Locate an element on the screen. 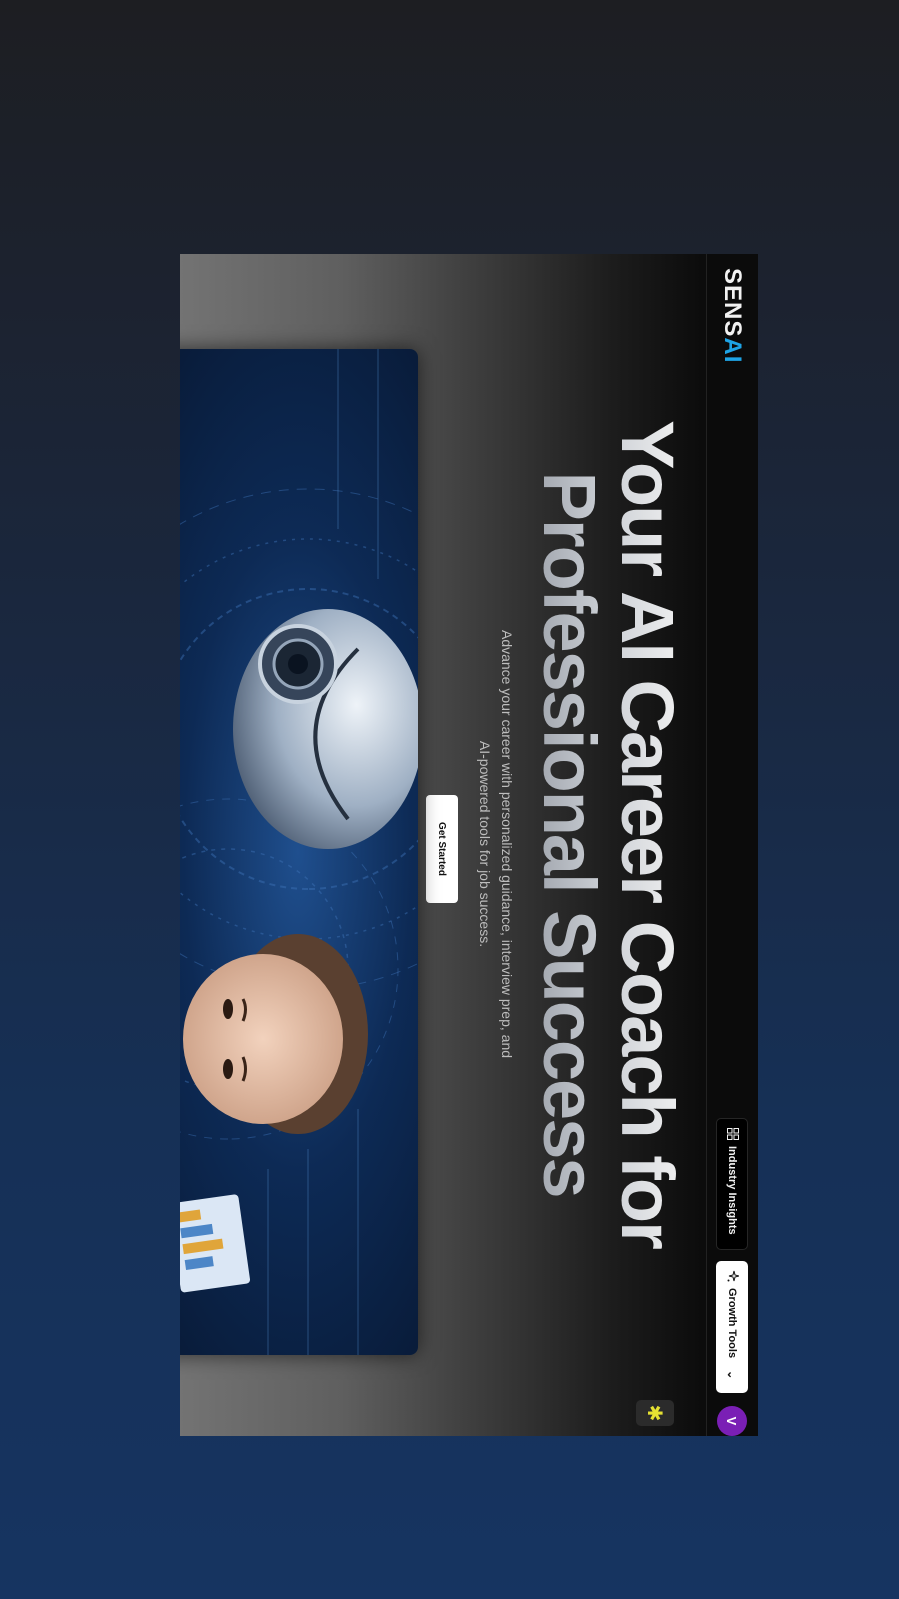  growth-tools-dropdown: Growth Tools ⌄ is located at coordinates (732, 1327).